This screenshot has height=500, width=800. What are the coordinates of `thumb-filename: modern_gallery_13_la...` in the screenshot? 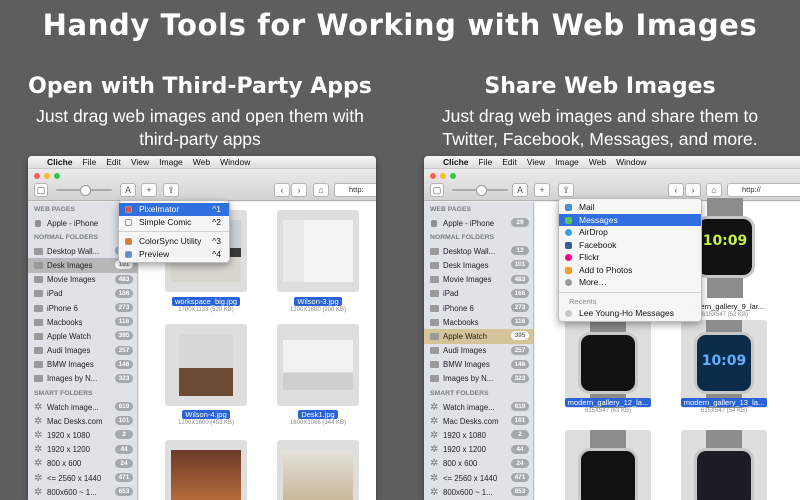 It's located at (724, 402).